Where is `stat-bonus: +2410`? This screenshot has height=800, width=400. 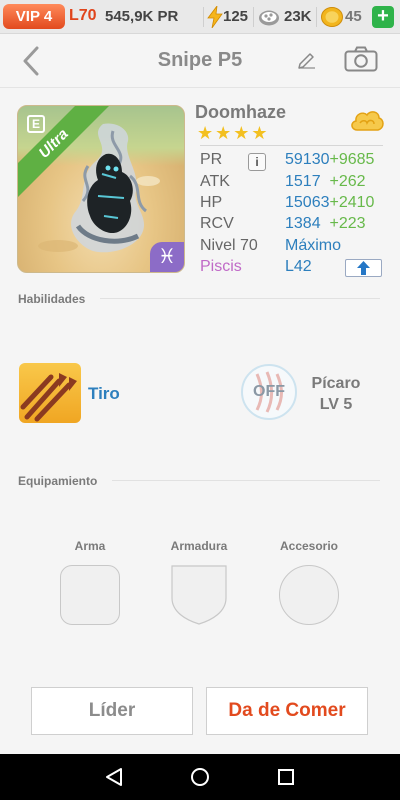
stat-bonus: +2410 is located at coordinates (352, 202).